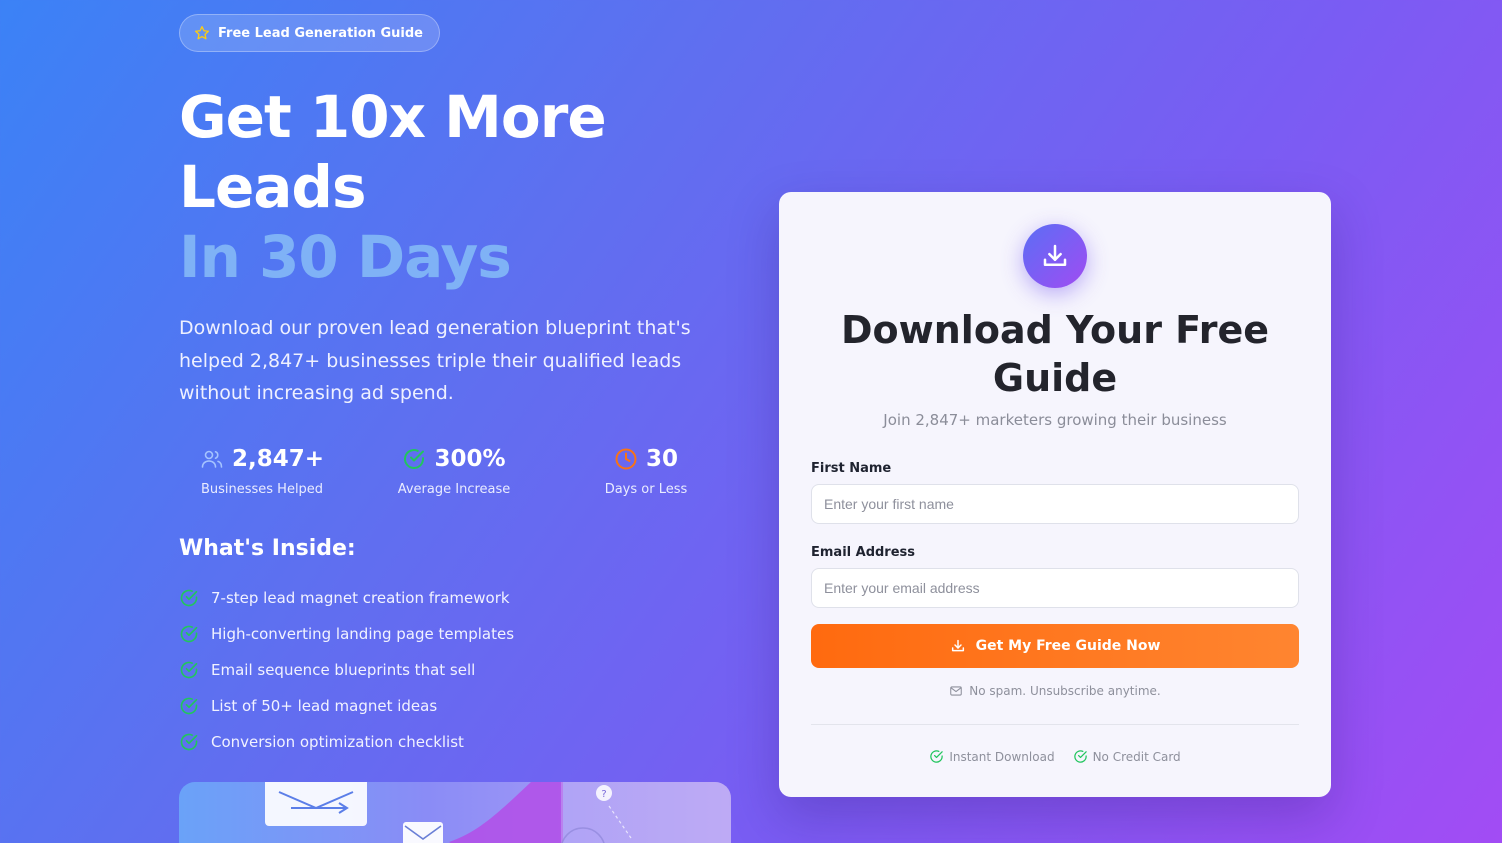  Describe the element at coordinates (1055, 504) in the screenshot. I see `first-name-field` at that location.